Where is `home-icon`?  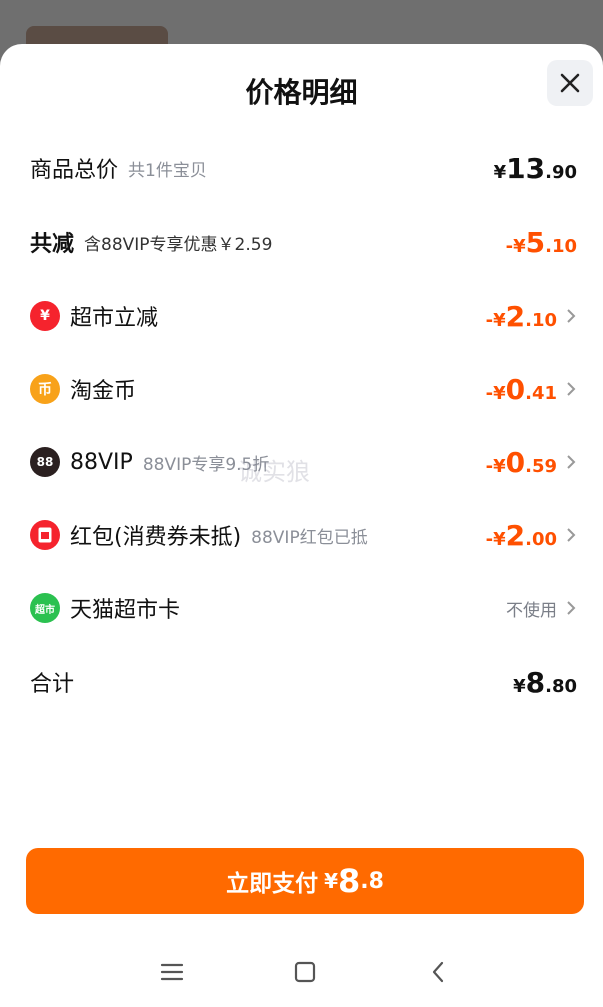 home-icon is located at coordinates (305, 972).